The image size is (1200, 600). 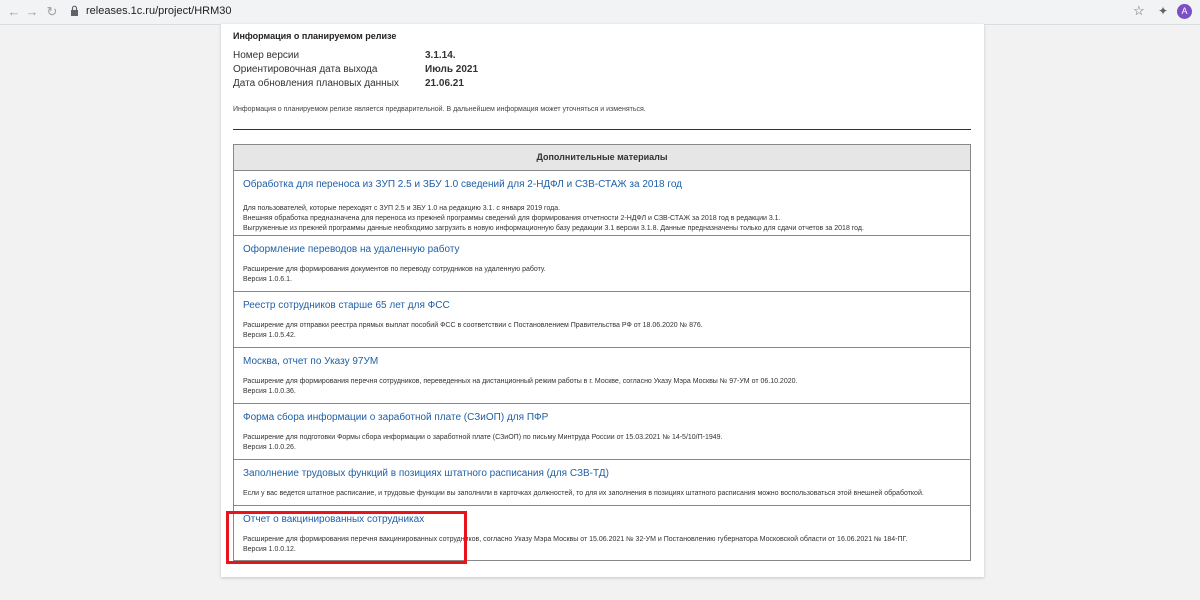 I want to click on info-value: Июль 2021, so click(x=452, y=69).